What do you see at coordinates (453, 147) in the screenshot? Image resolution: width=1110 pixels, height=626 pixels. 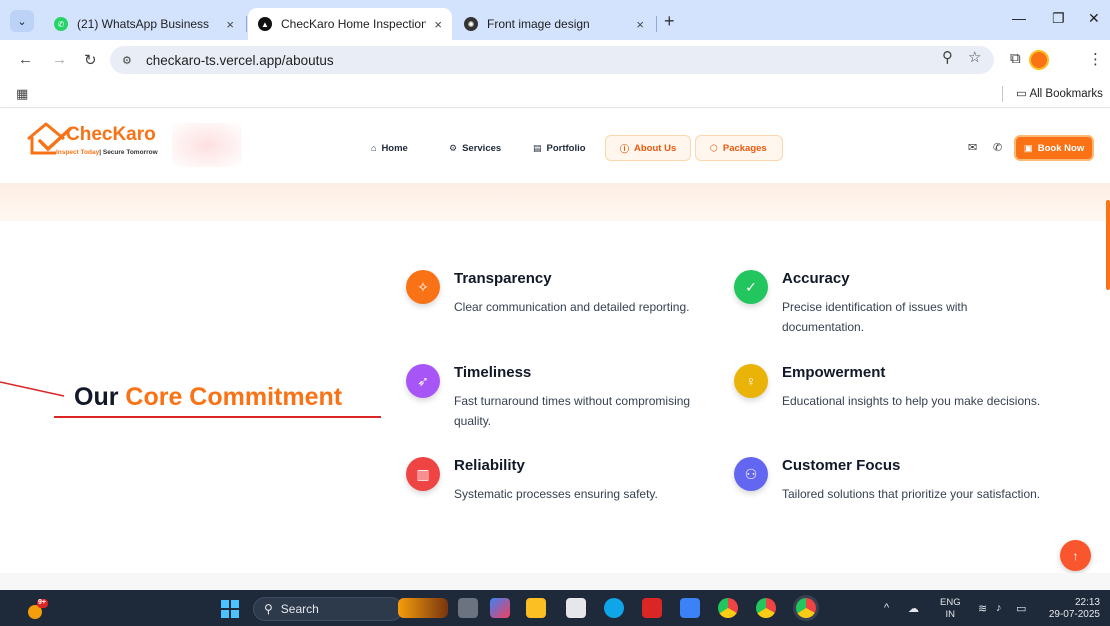 I see `gear-icon: ⚙` at bounding box center [453, 147].